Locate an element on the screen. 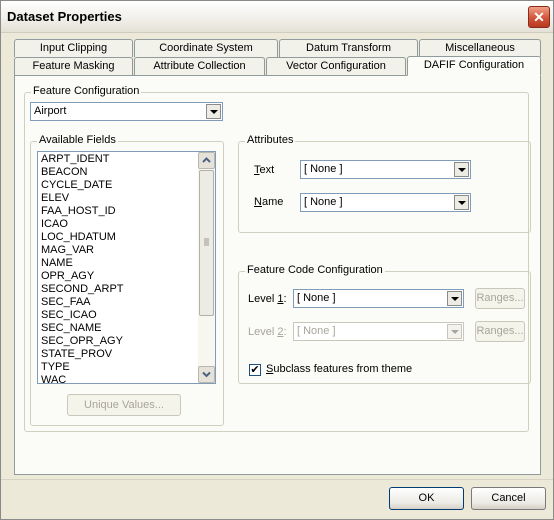  feature-configuration-select: Airport is located at coordinates (126, 111).